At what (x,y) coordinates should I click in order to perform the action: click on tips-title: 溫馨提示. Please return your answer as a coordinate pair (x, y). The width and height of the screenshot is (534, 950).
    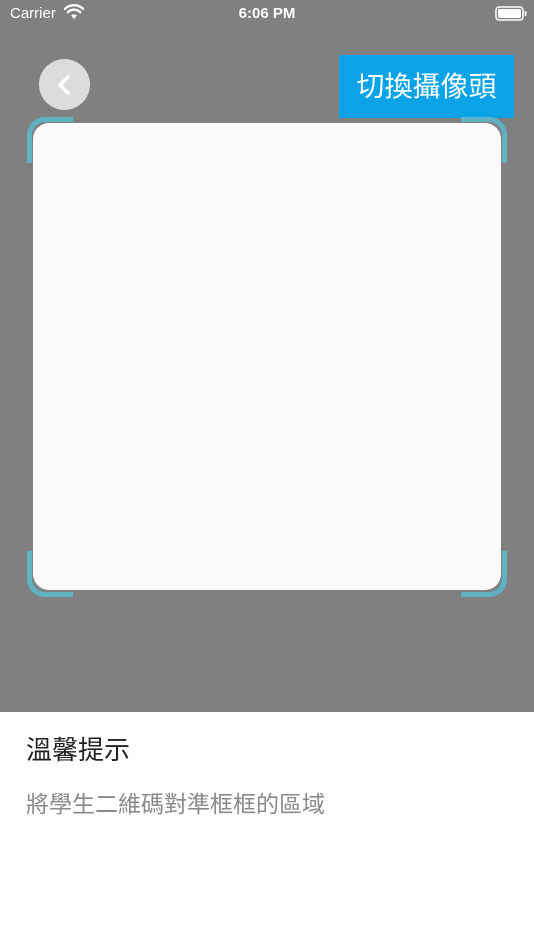
    Looking at the image, I should click on (78, 751).